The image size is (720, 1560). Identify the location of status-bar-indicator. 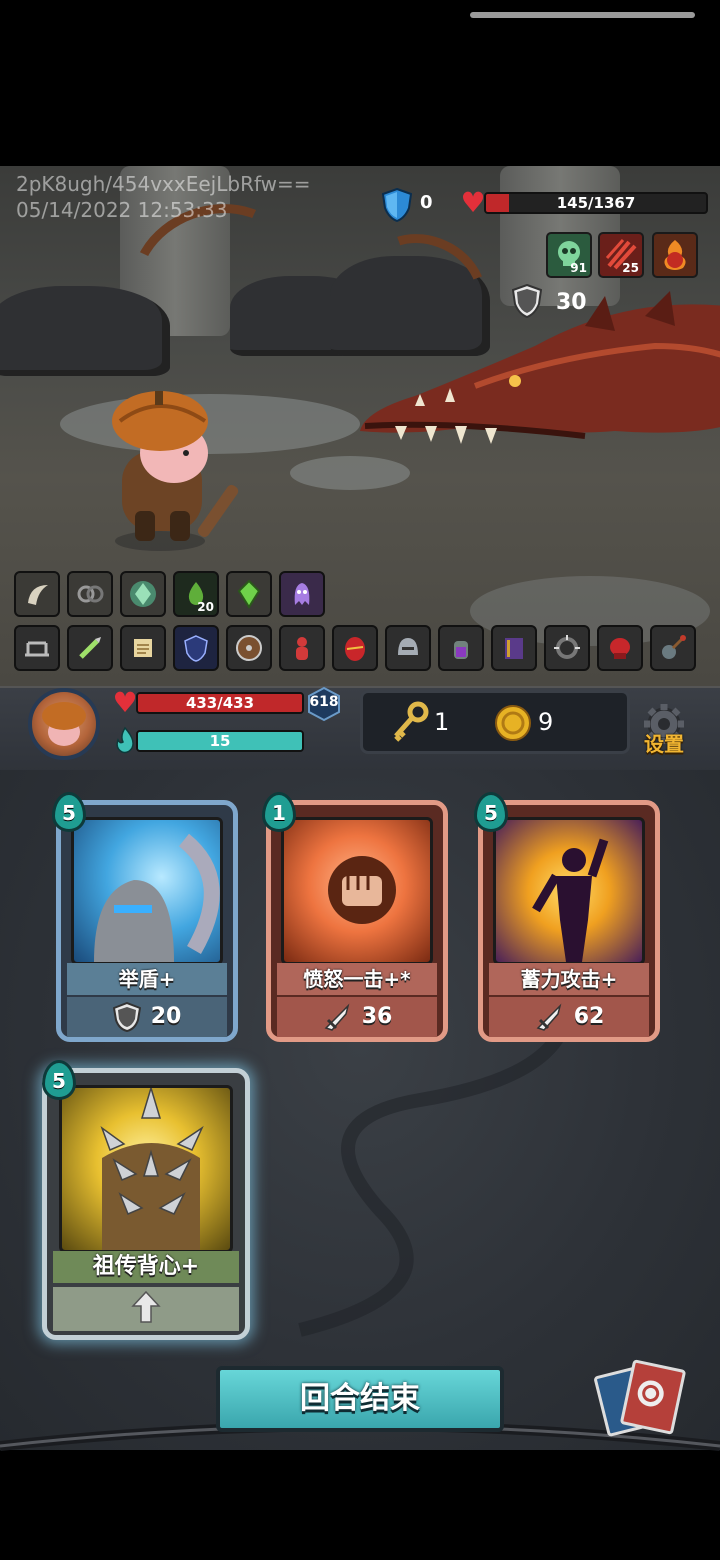
(582, 15).